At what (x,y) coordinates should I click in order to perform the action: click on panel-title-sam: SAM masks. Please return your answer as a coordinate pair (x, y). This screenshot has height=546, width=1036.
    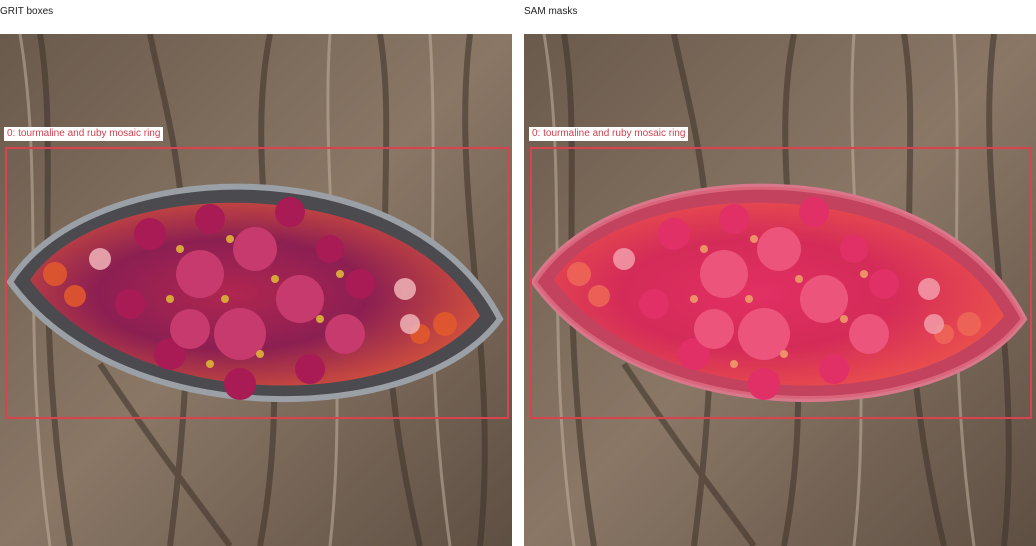
    Looking at the image, I should click on (551, 11).